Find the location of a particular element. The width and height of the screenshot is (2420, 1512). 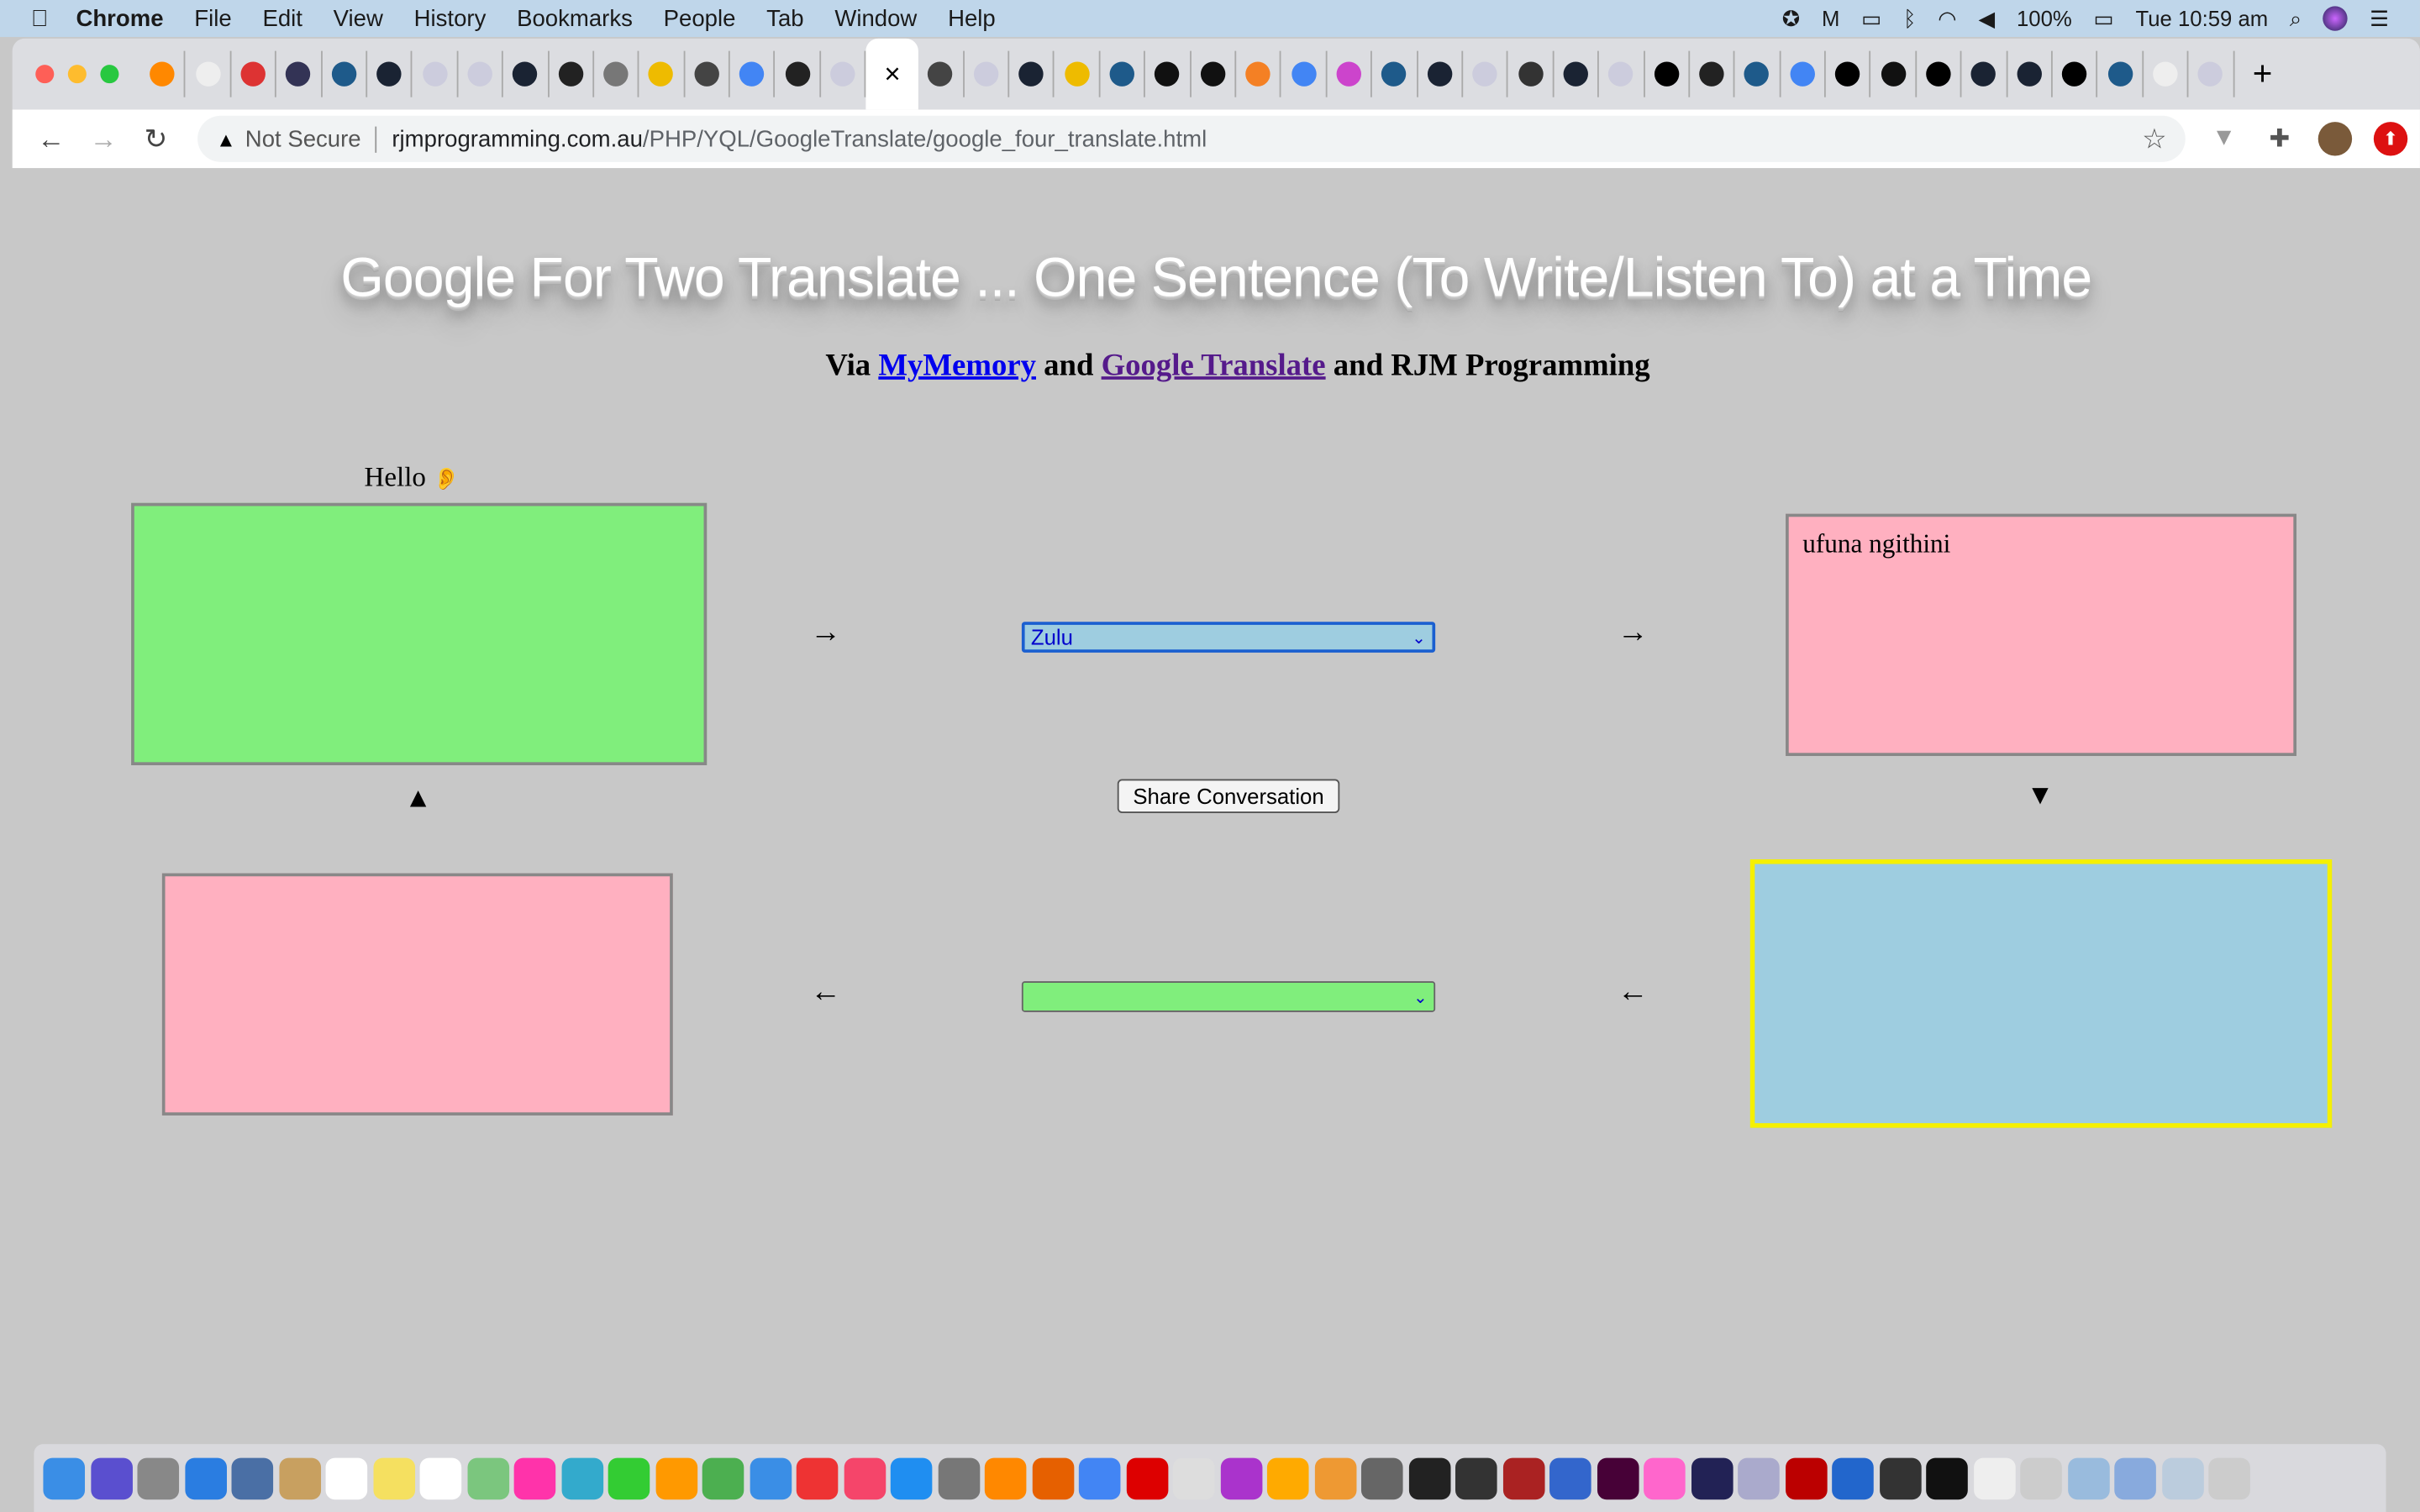

forward-button: → is located at coordinates (103, 139).